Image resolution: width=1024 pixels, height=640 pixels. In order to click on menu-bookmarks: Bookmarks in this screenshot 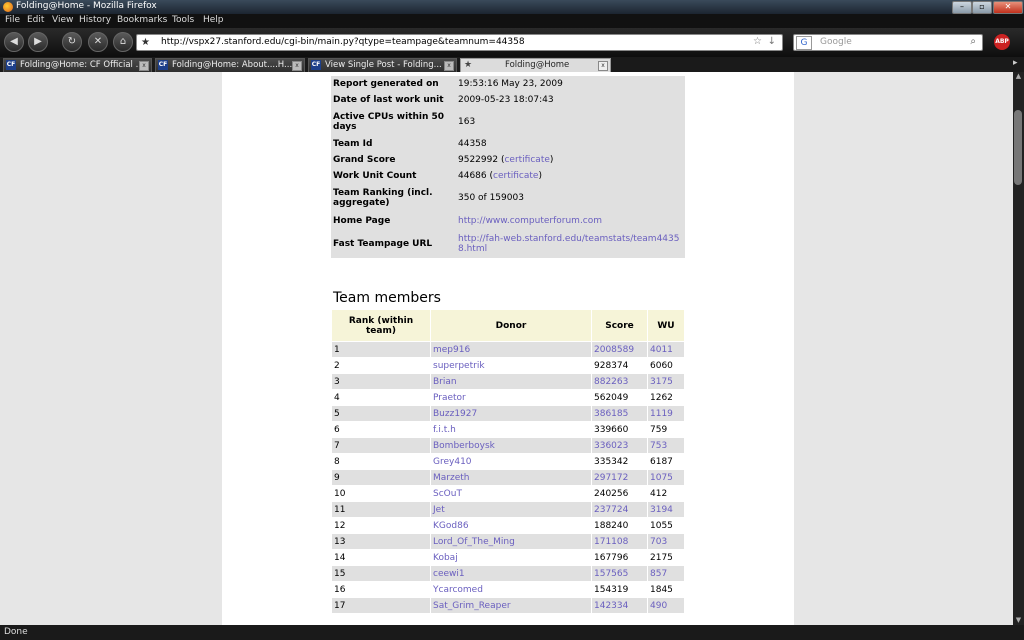, I will do `click(142, 20)`.